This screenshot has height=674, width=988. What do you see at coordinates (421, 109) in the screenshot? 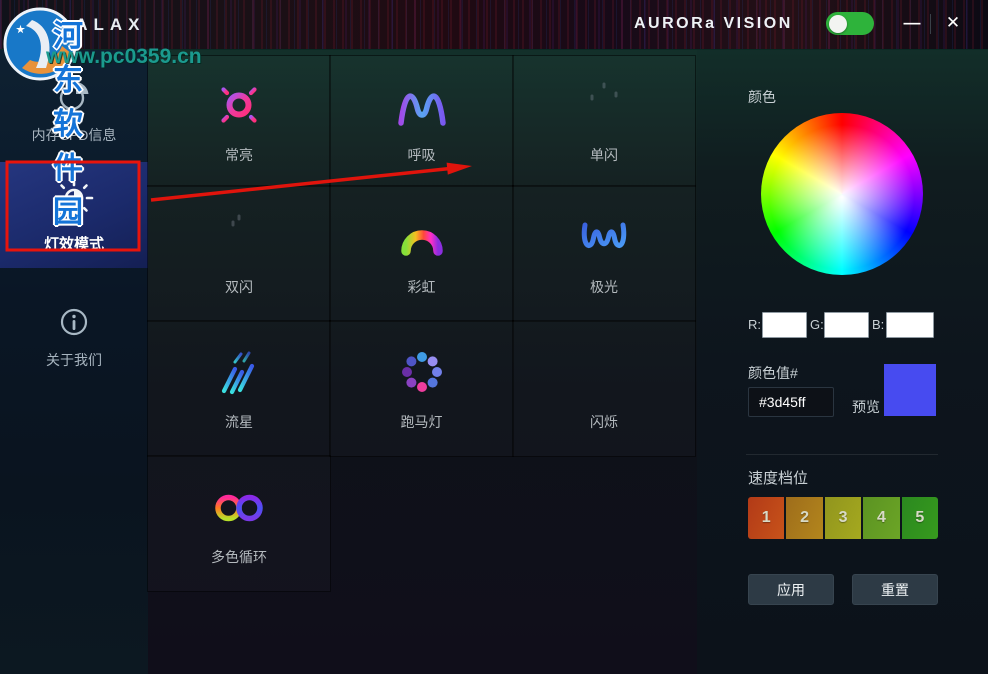
I see `wave-m-icon` at bounding box center [421, 109].